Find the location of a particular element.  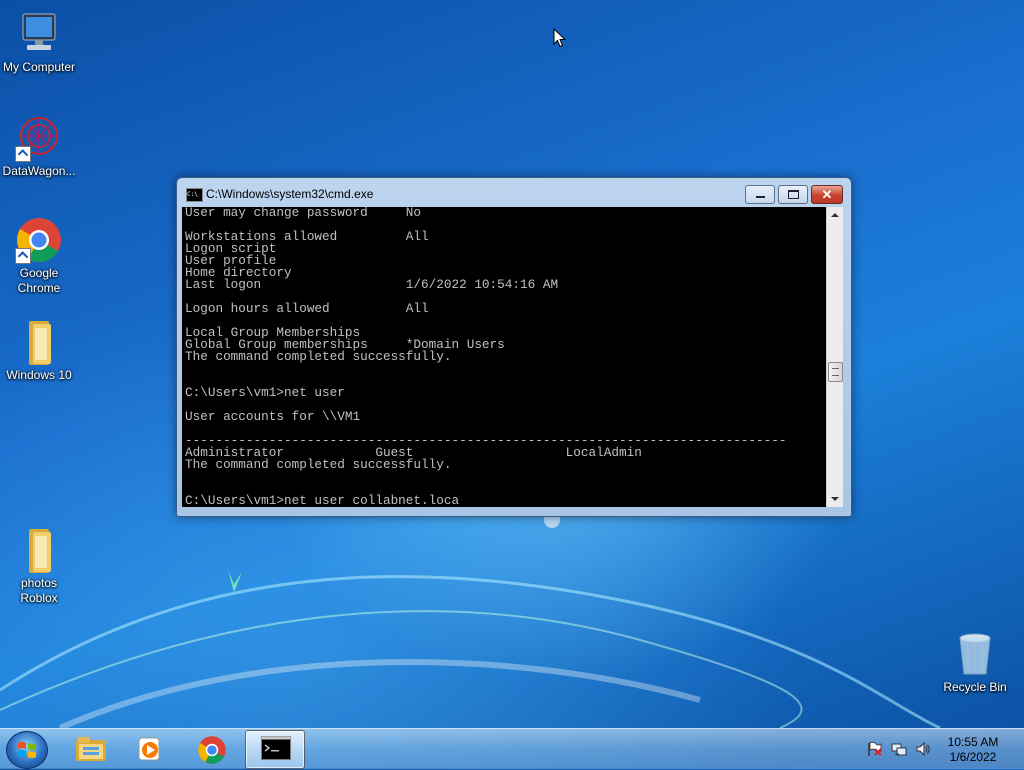

taskbar-windows-explorer is located at coordinates (89, 748).